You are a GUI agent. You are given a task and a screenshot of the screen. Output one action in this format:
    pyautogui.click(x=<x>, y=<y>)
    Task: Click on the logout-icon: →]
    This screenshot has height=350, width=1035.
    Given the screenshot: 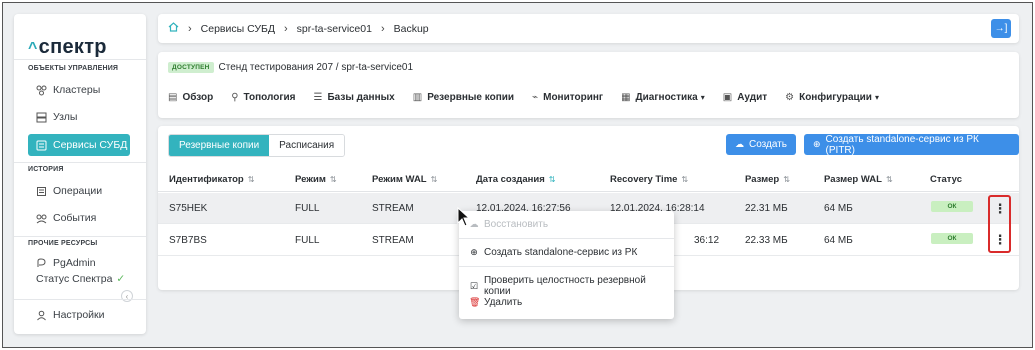 What is the action you would take?
    pyautogui.click(x=1001, y=28)
    